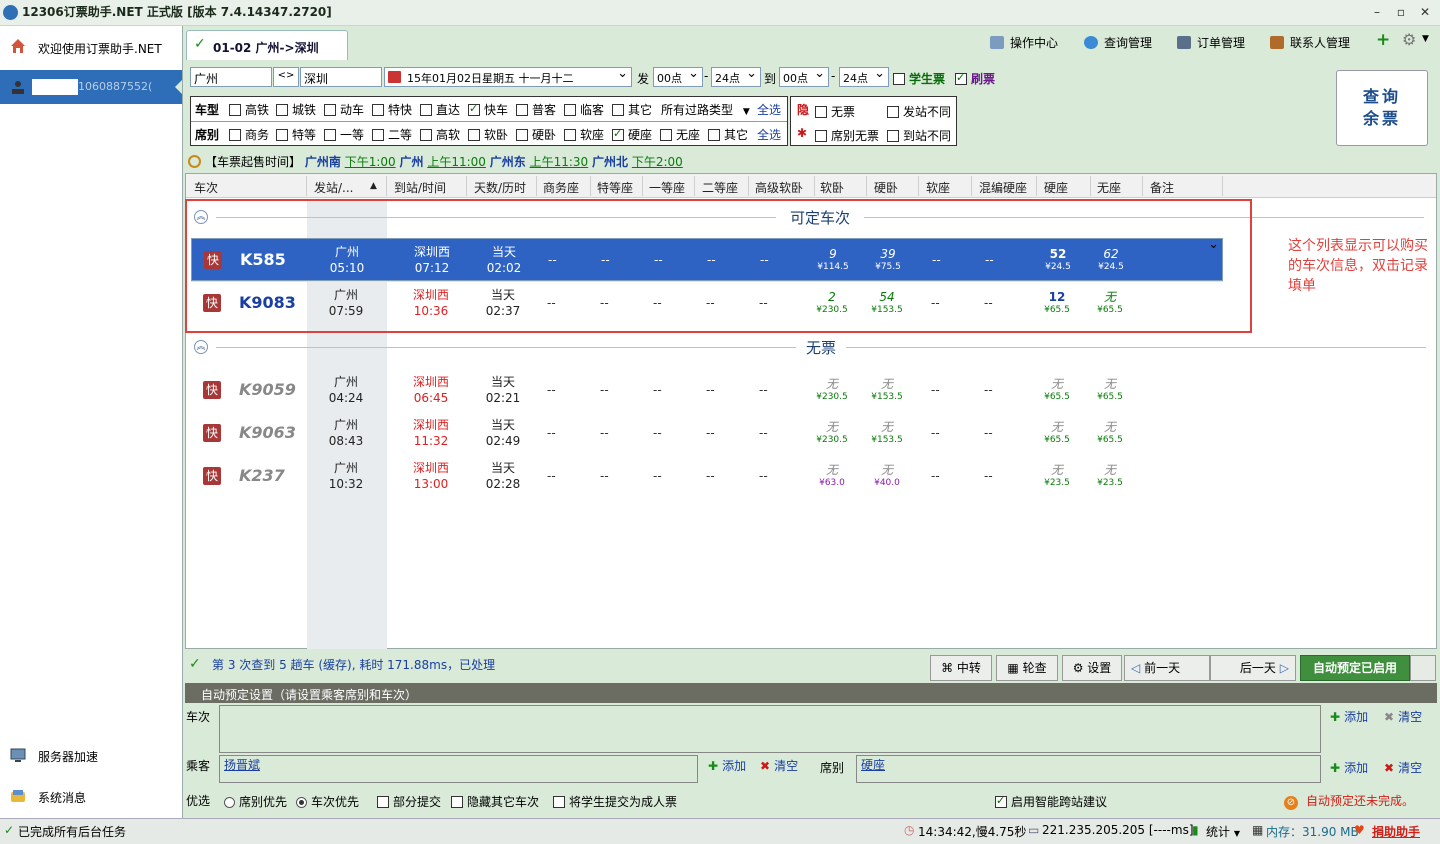 The width and height of the screenshot is (1440, 844). Describe the element at coordinates (508, 76) in the screenshot. I see `date-select: 15年01月02日星期五 十一月十二` at that location.